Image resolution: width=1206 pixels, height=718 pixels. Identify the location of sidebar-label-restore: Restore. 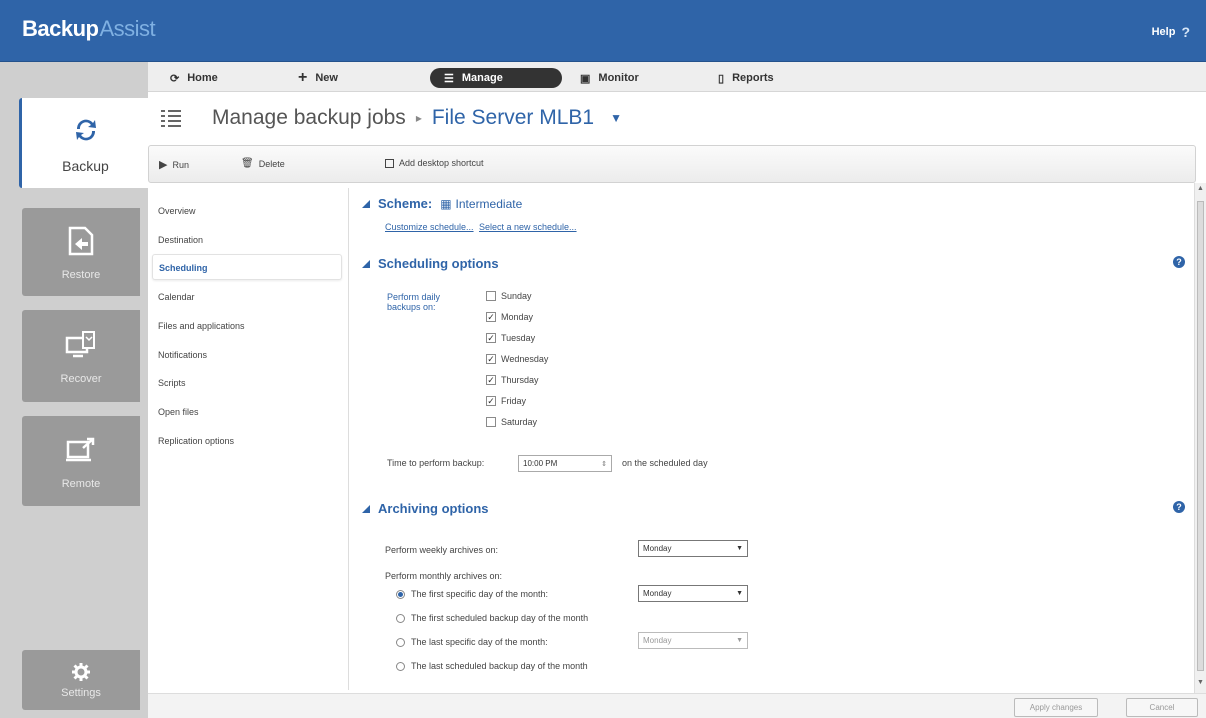
(81, 275).